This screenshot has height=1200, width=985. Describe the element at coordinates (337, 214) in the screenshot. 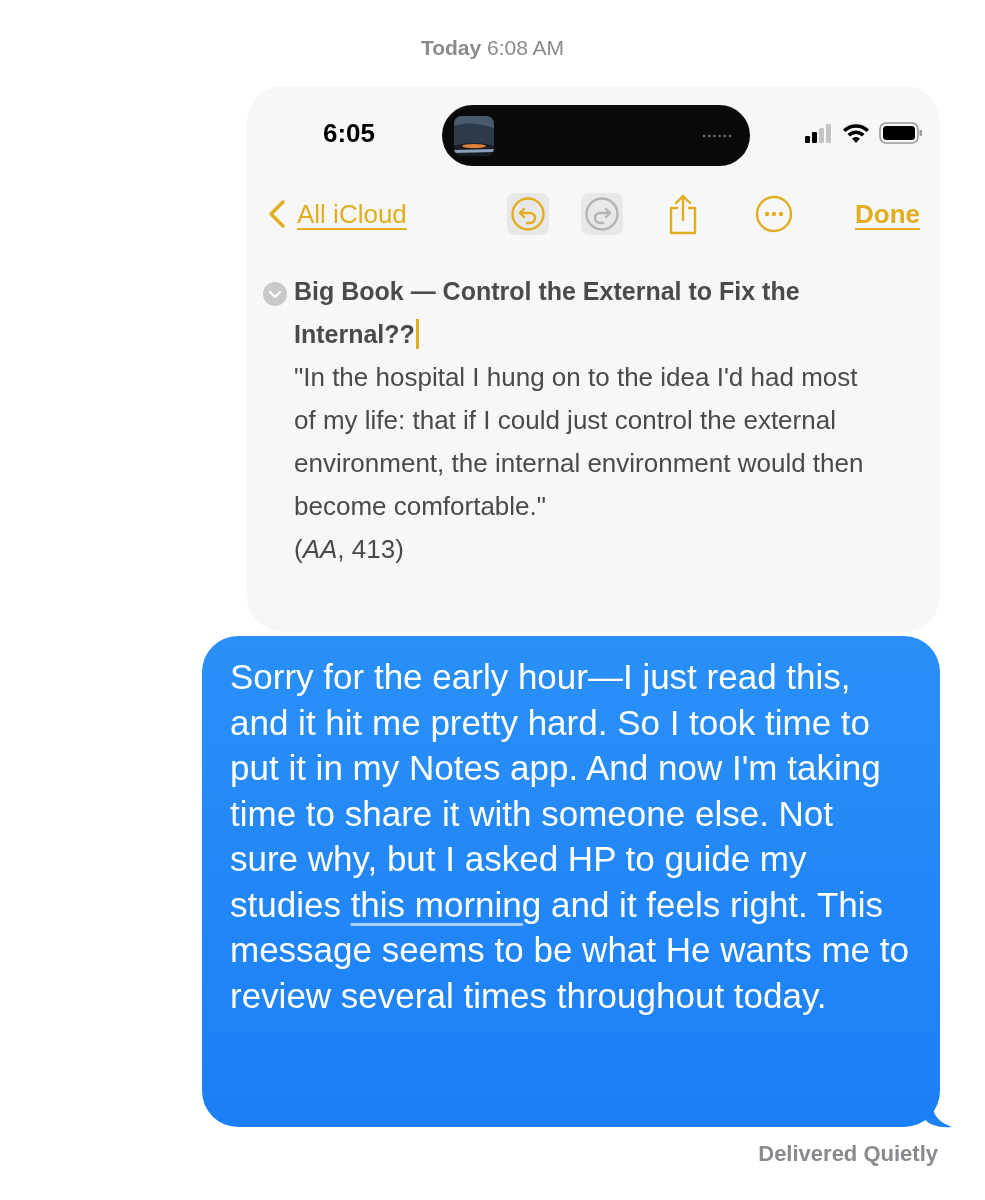

I see `back-link: All iCloud` at that location.